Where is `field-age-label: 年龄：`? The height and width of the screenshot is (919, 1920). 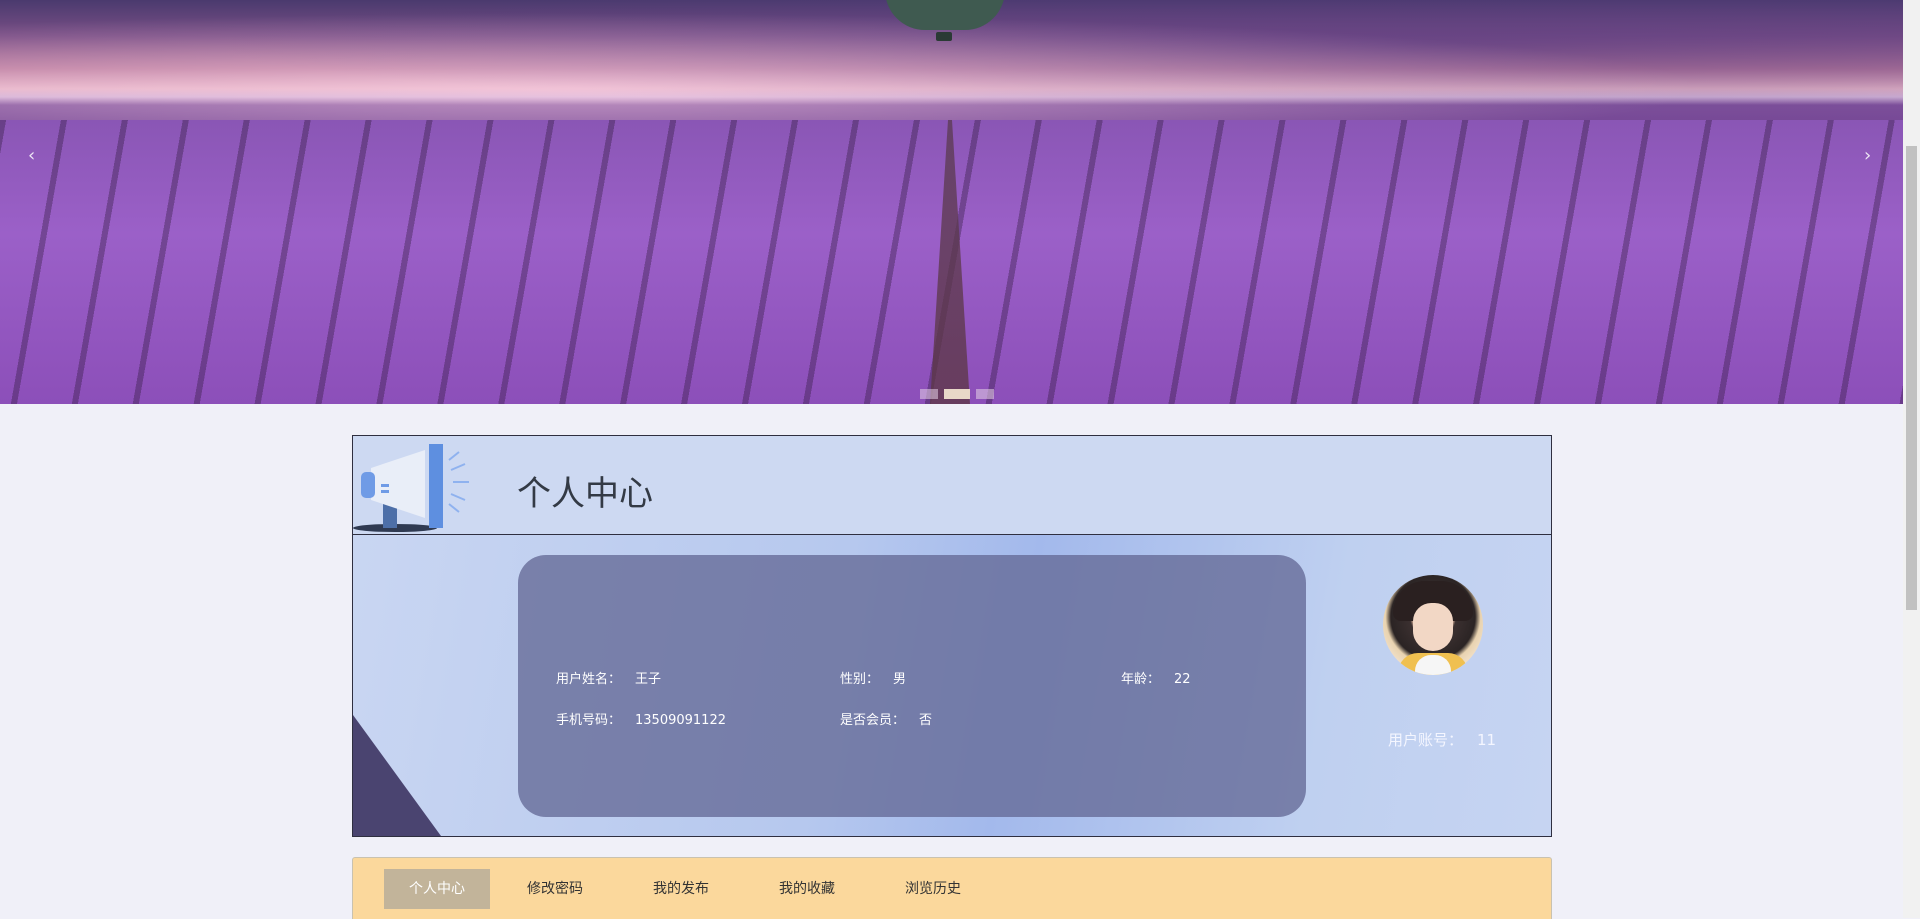
field-age-label: 年龄： is located at coordinates (1141, 679).